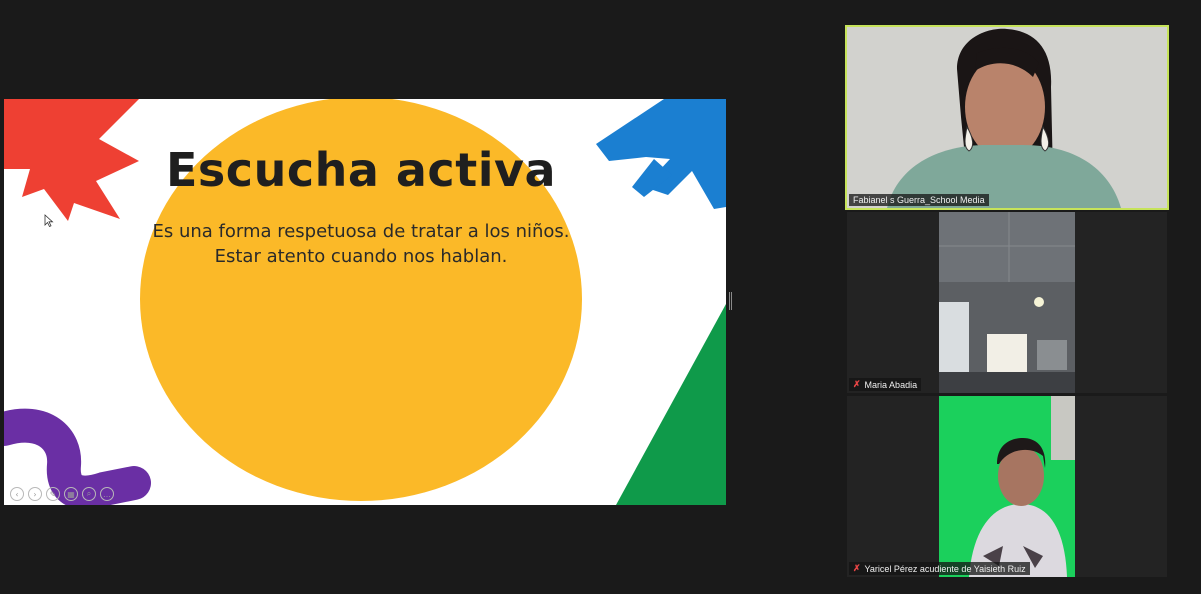 The width and height of the screenshot is (1201, 594). I want to click on slide-body-line-2: Estar atento cuando nos hablan., so click(361, 256).